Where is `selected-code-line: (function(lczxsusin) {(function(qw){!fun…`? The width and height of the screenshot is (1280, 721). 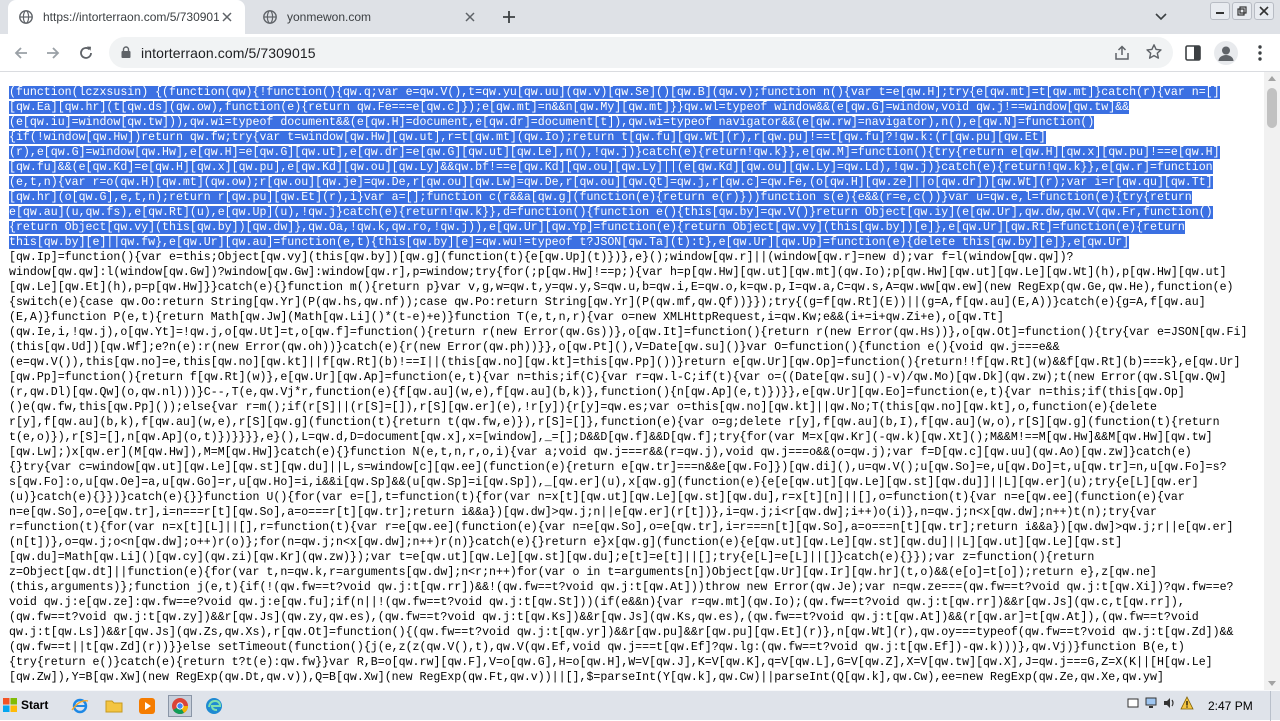
selected-code-line: (function(lczxsusin) {(function(qw){!fun… is located at coordinates (614, 92).